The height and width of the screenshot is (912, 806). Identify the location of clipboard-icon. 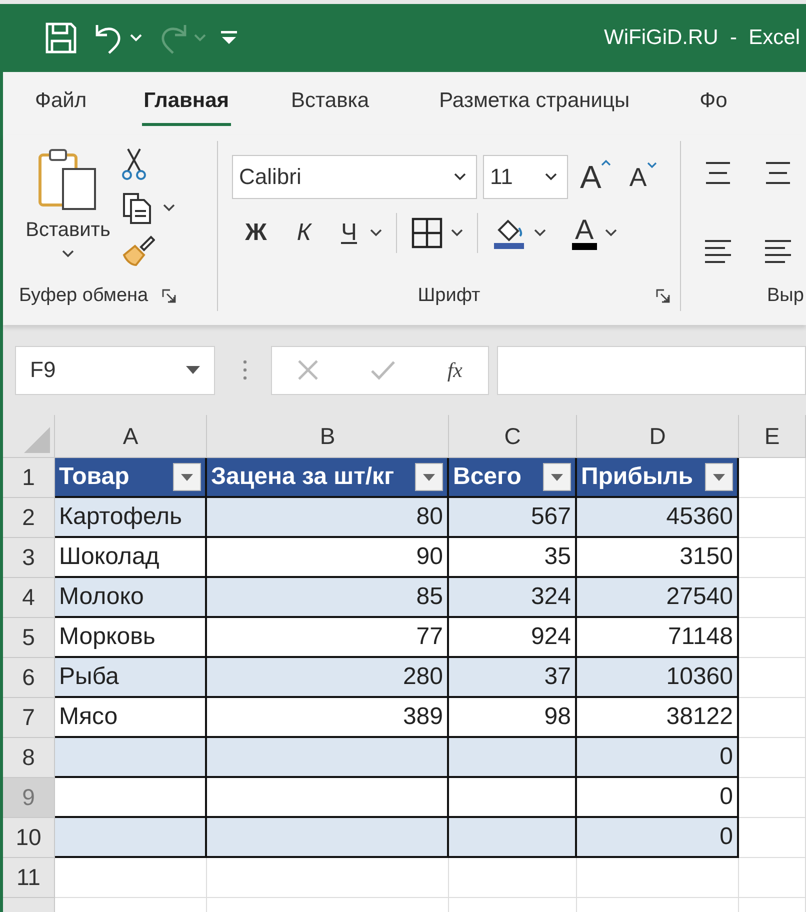
(68, 179).